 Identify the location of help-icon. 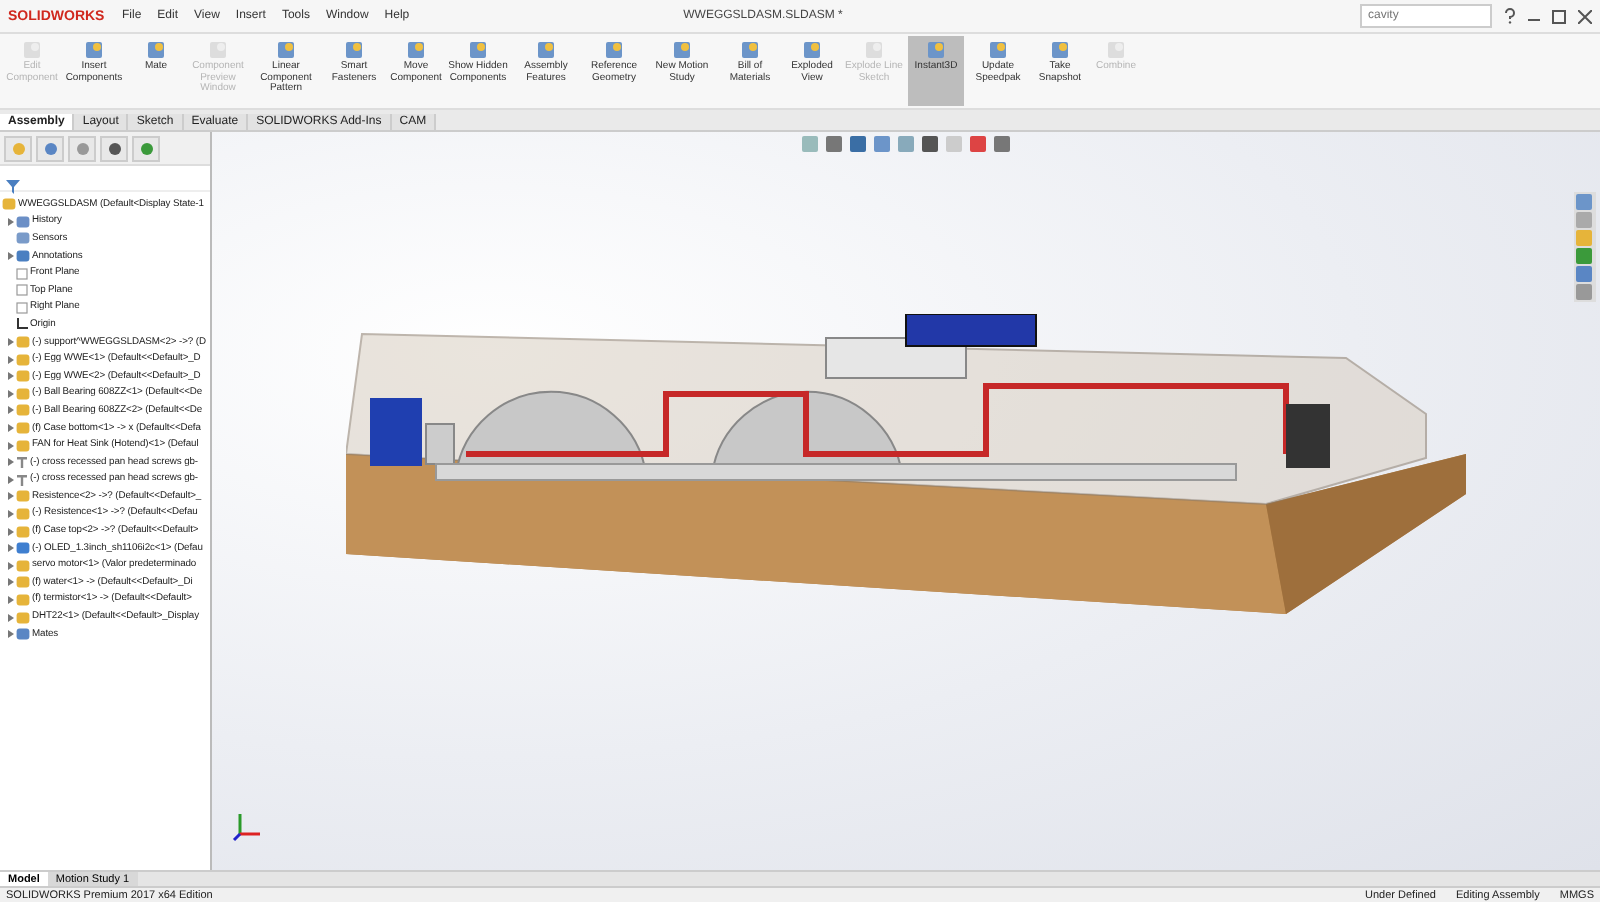
(1510, 16).